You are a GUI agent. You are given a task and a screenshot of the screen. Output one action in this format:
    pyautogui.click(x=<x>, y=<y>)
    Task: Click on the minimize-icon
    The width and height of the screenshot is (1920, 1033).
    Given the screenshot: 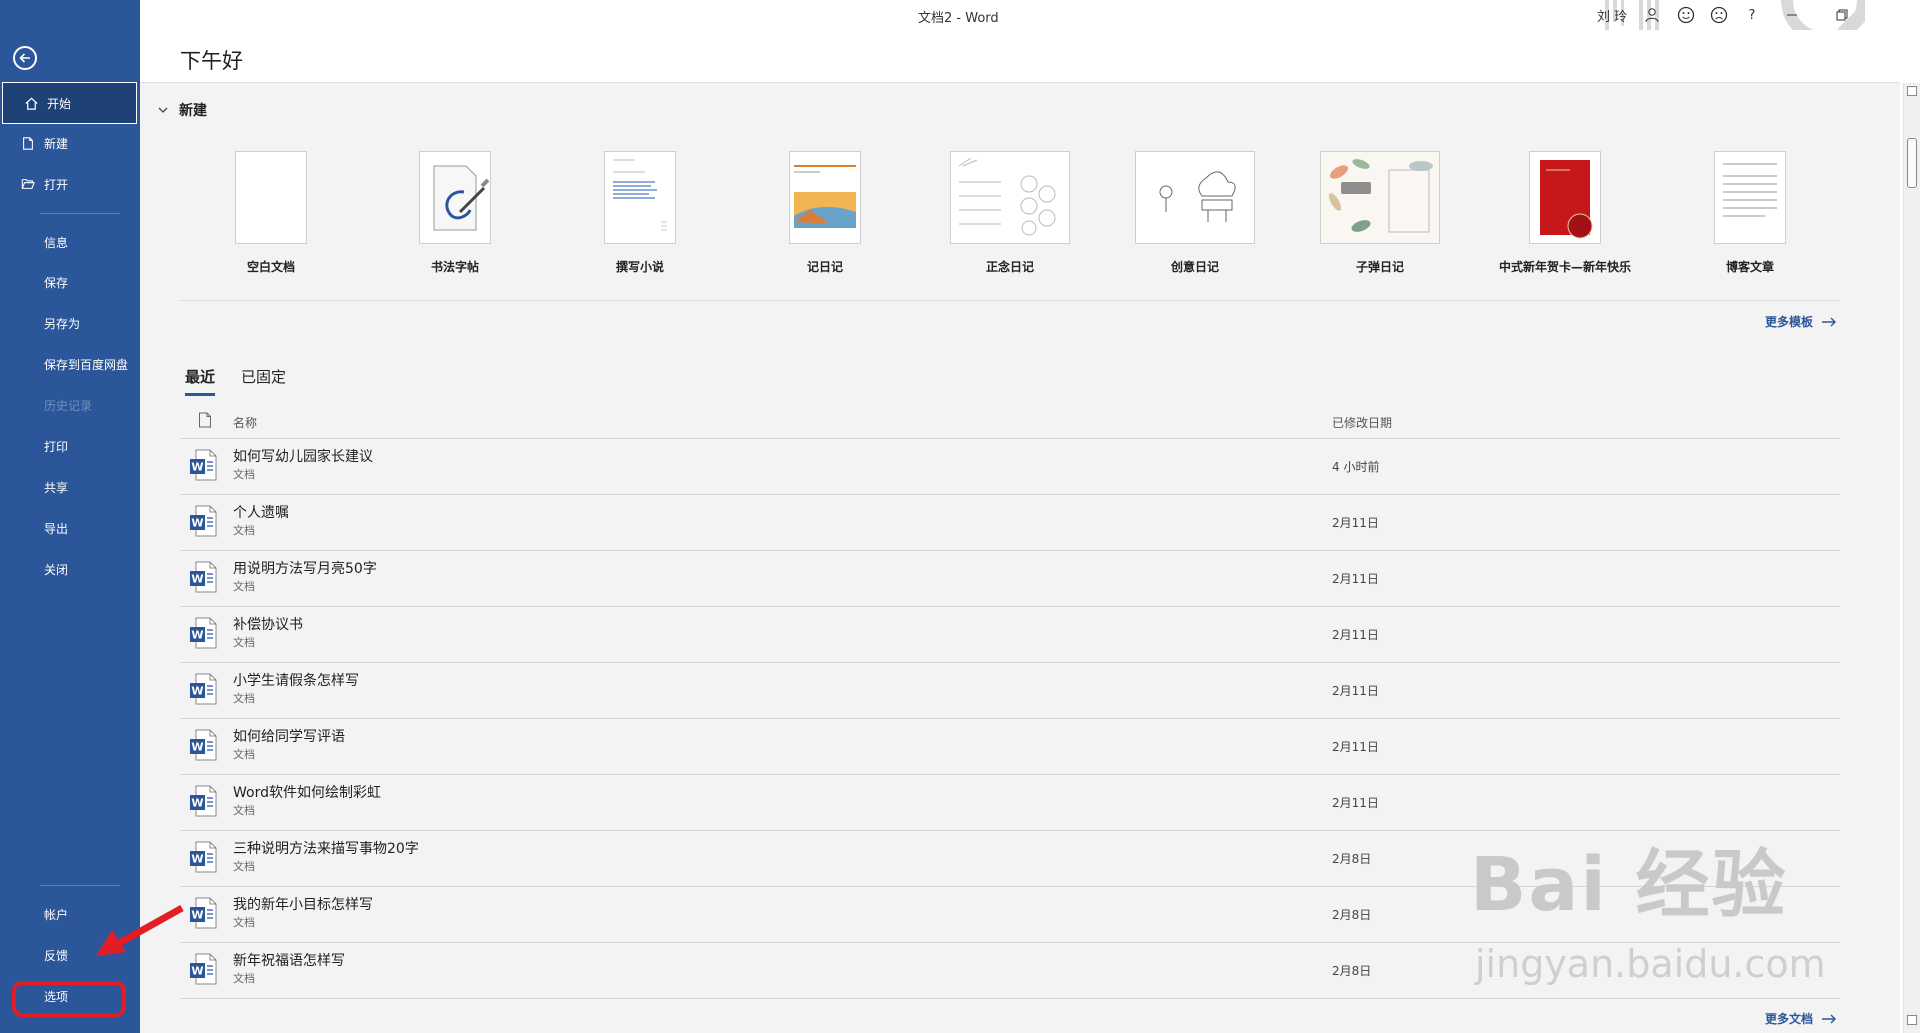 What is the action you would take?
    pyautogui.click(x=1792, y=15)
    